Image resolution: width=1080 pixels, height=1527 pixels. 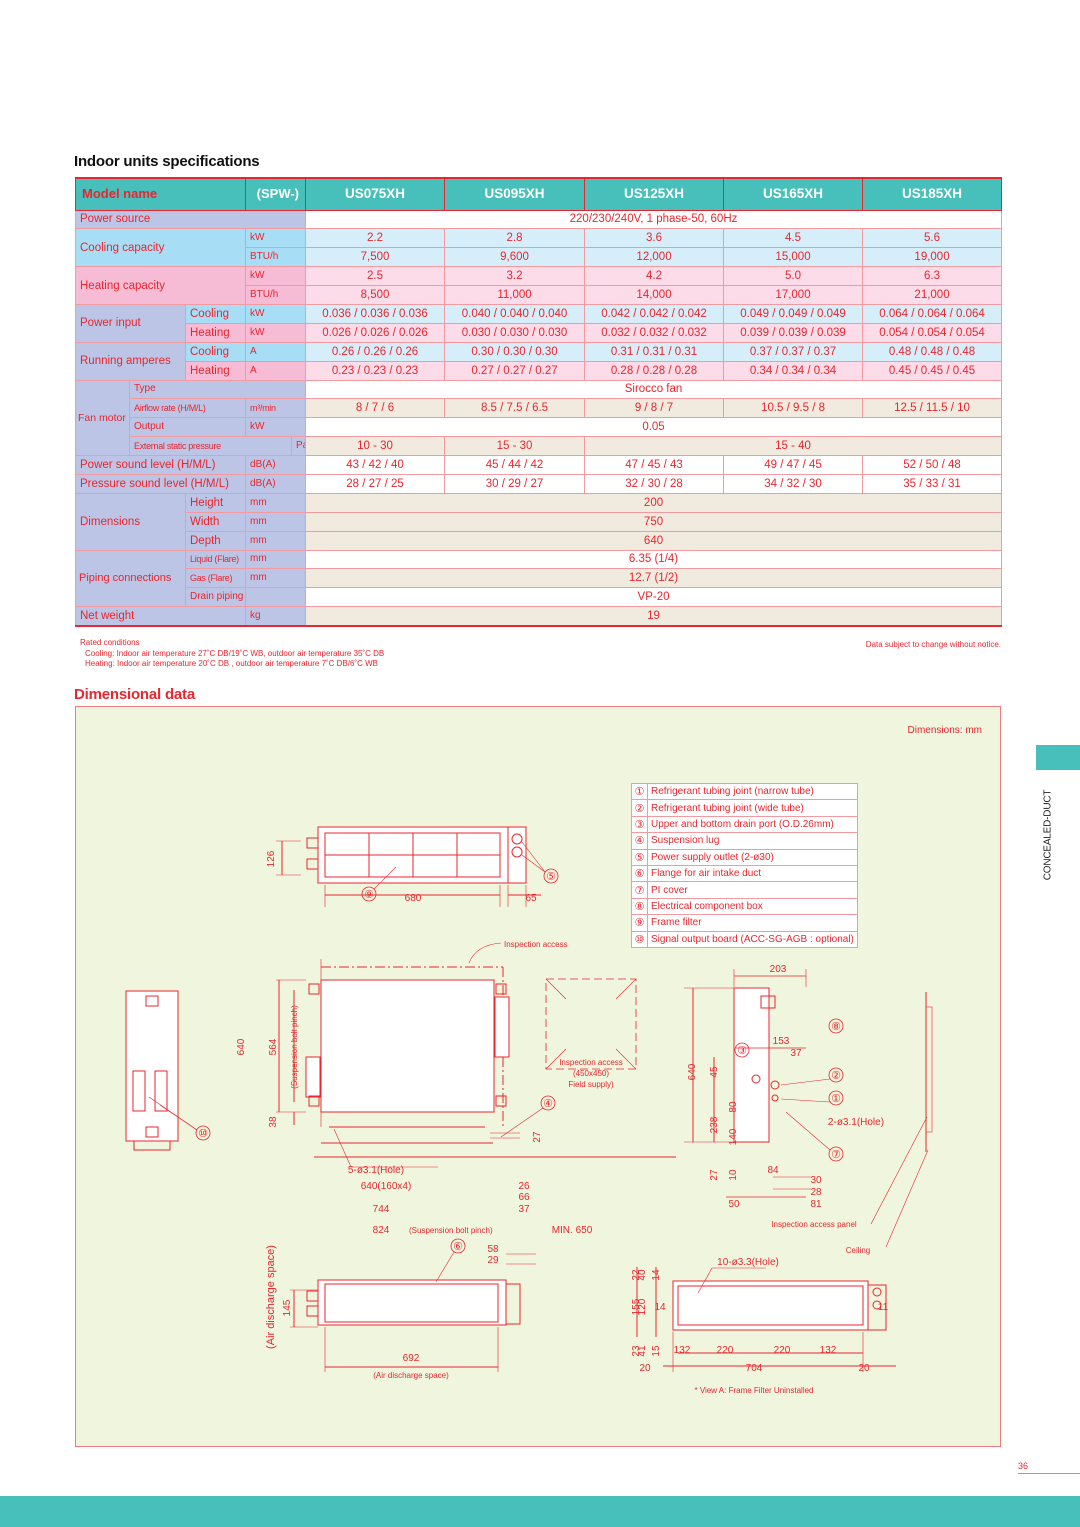 I want to click on legend-item: ④ Suspension lug, so click(x=744, y=841).